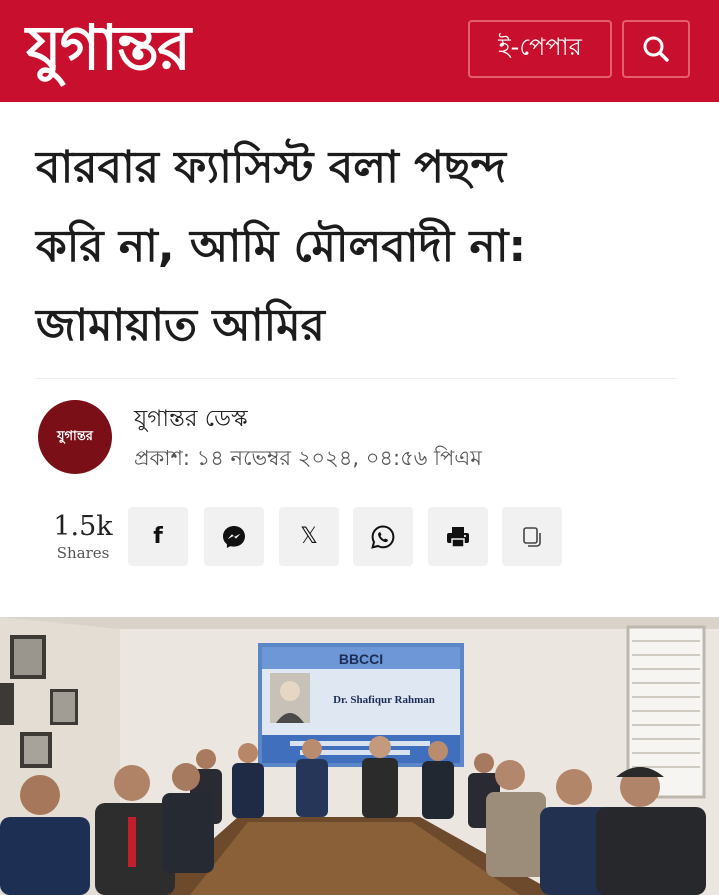  I want to click on share-facebook-button: f, so click(158, 536).